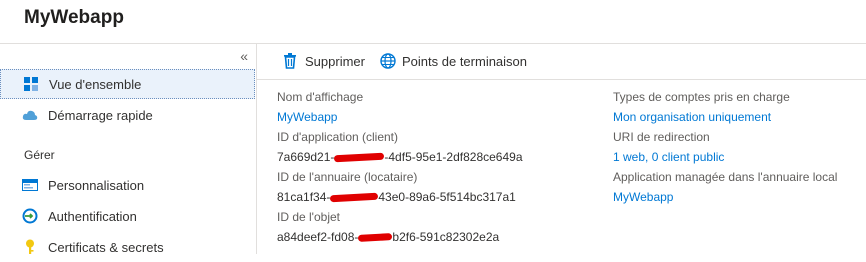 The image size is (866, 262). What do you see at coordinates (668, 157) in the screenshot?
I see `redirect-uri-link: 1 web, 0 client public` at bounding box center [668, 157].